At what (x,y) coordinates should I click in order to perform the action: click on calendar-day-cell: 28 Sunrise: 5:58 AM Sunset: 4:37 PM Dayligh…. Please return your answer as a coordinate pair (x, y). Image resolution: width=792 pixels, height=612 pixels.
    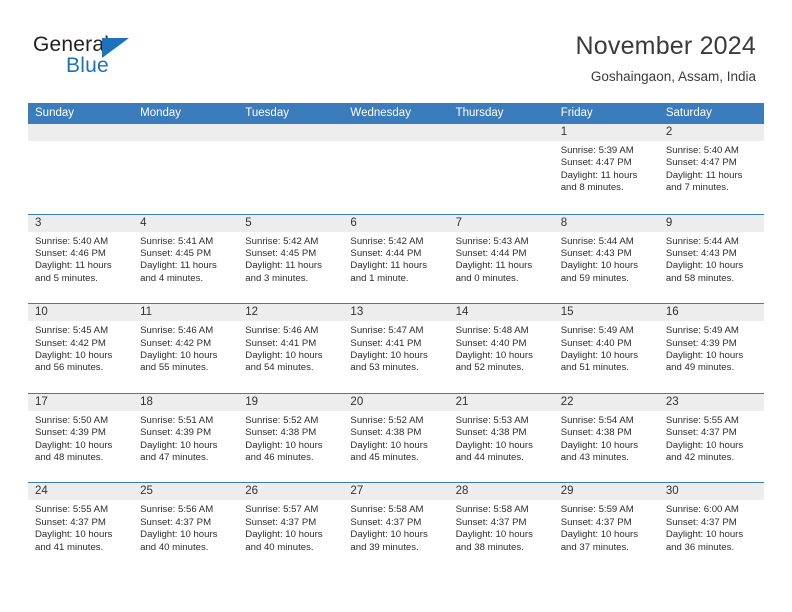
    Looking at the image, I should click on (501, 527).